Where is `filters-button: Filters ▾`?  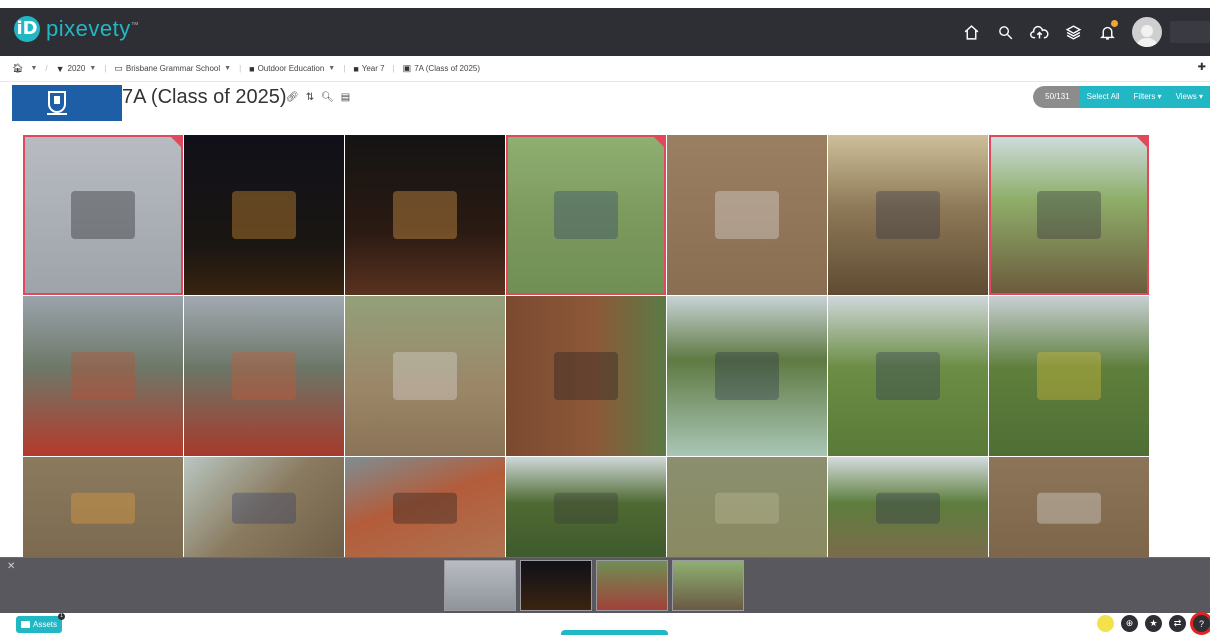 filters-button: Filters ▾ is located at coordinates (1147, 97).